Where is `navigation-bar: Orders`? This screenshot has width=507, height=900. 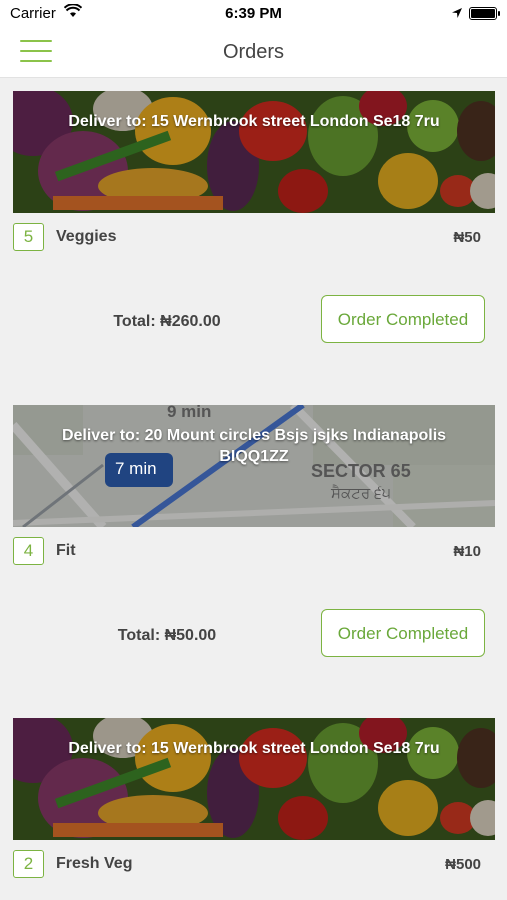 navigation-bar: Orders is located at coordinates (253, 53).